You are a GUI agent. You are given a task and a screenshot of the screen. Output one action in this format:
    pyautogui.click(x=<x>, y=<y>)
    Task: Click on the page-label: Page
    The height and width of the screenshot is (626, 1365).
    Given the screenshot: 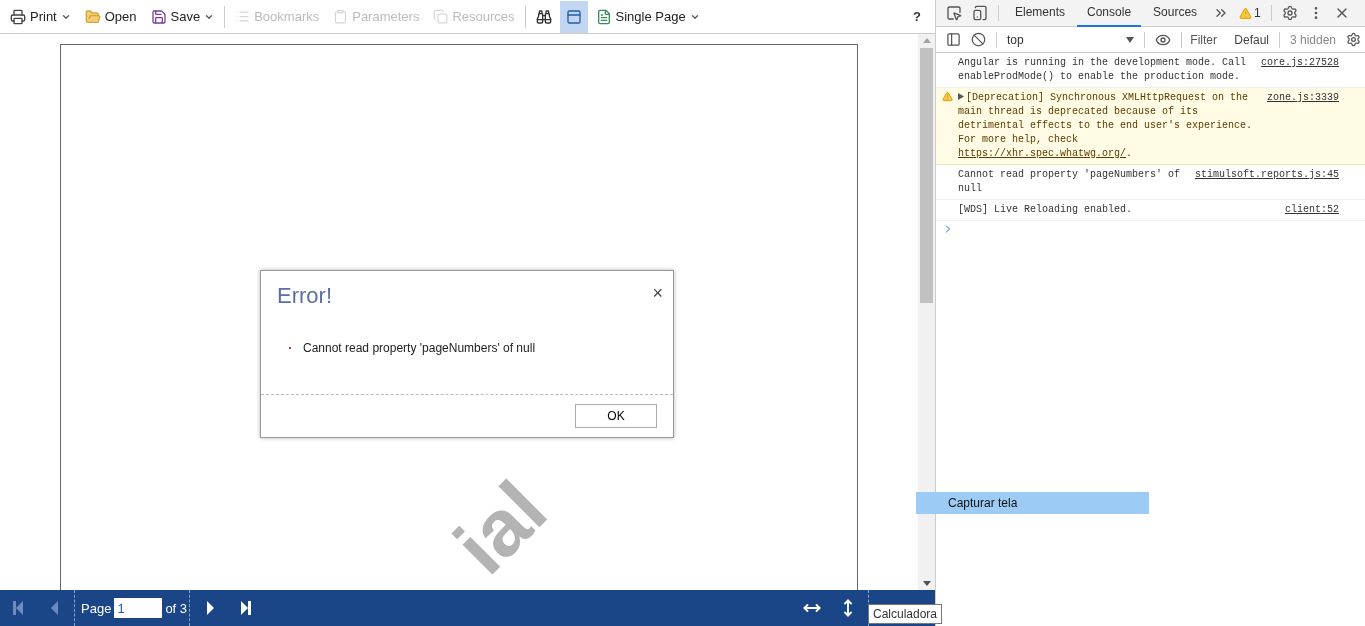 What is the action you would take?
    pyautogui.click(x=96, y=608)
    